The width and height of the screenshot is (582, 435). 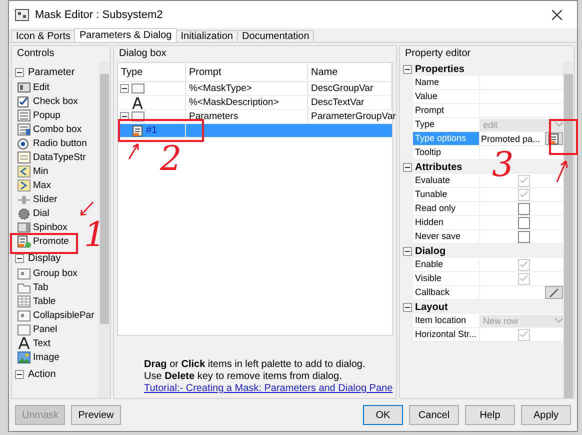 I want to click on section-label: Attributes, so click(x=438, y=167).